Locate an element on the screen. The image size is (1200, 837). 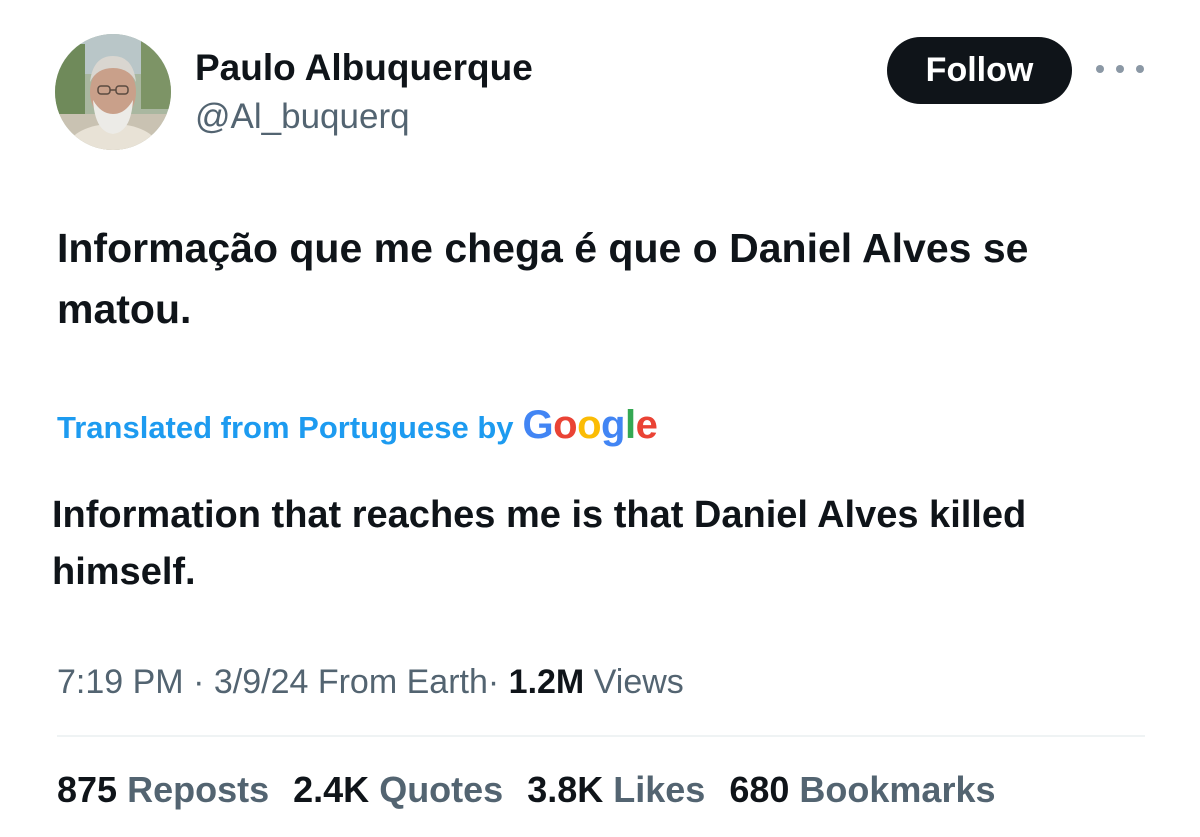
stat-label: Reposts is located at coordinates (198, 789).